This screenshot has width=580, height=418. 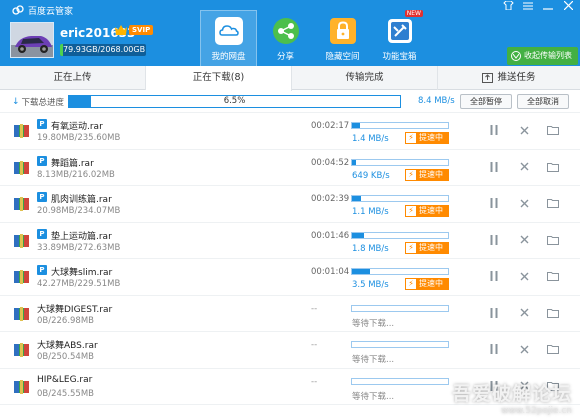 I want to click on nav-hidden-space: 隐藏空间, so click(x=342, y=38).